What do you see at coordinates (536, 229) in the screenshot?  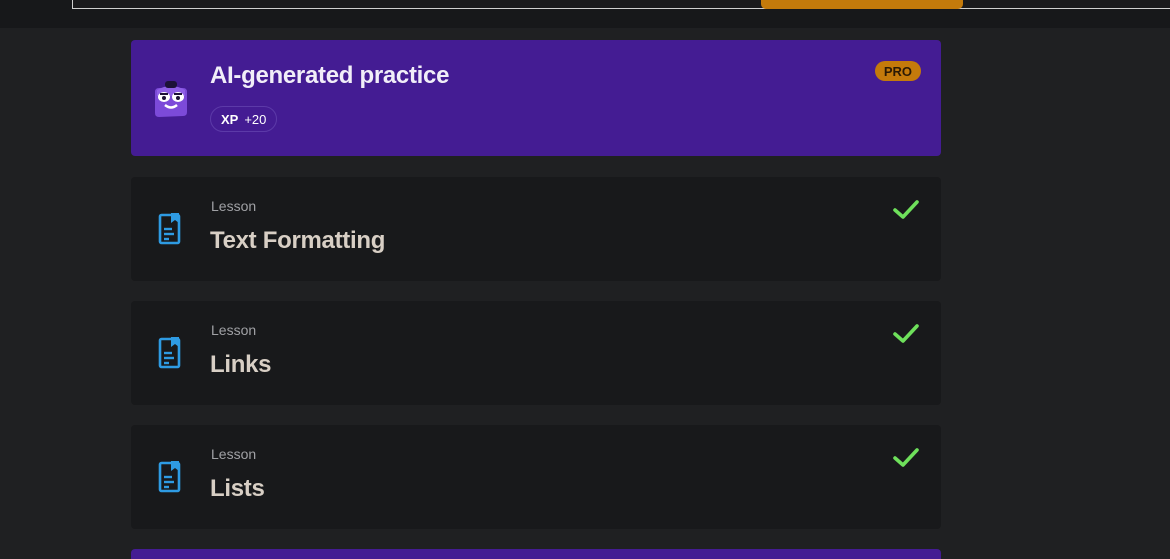 I see `lesson-card: Lesson Text Formatting` at bounding box center [536, 229].